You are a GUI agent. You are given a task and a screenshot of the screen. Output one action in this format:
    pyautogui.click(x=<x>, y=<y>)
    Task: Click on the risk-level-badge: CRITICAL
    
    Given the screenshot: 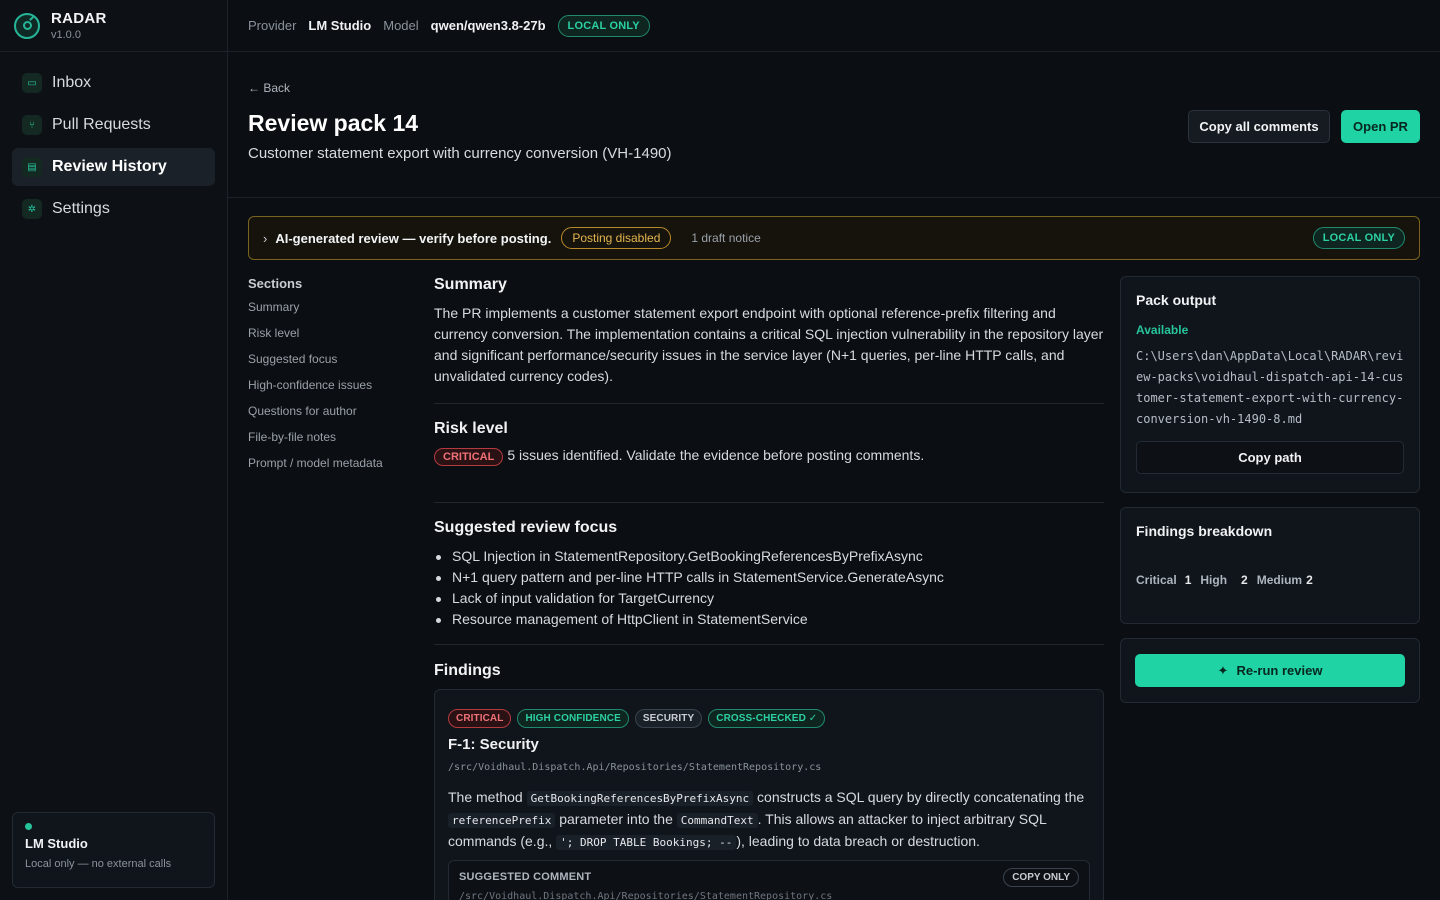 What is the action you would take?
    pyautogui.click(x=469, y=457)
    